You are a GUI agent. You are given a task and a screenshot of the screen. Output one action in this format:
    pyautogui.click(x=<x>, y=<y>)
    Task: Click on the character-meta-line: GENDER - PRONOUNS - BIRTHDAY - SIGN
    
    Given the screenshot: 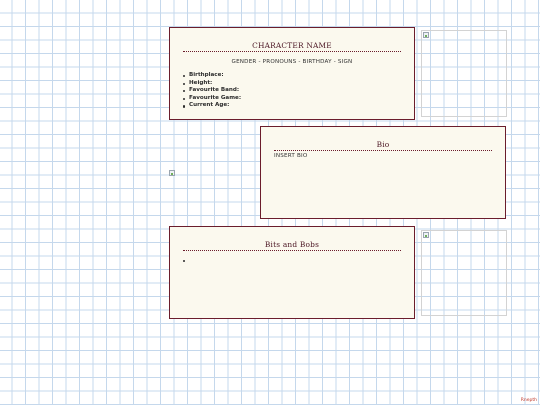 What is the action you would take?
    pyautogui.click(x=292, y=62)
    